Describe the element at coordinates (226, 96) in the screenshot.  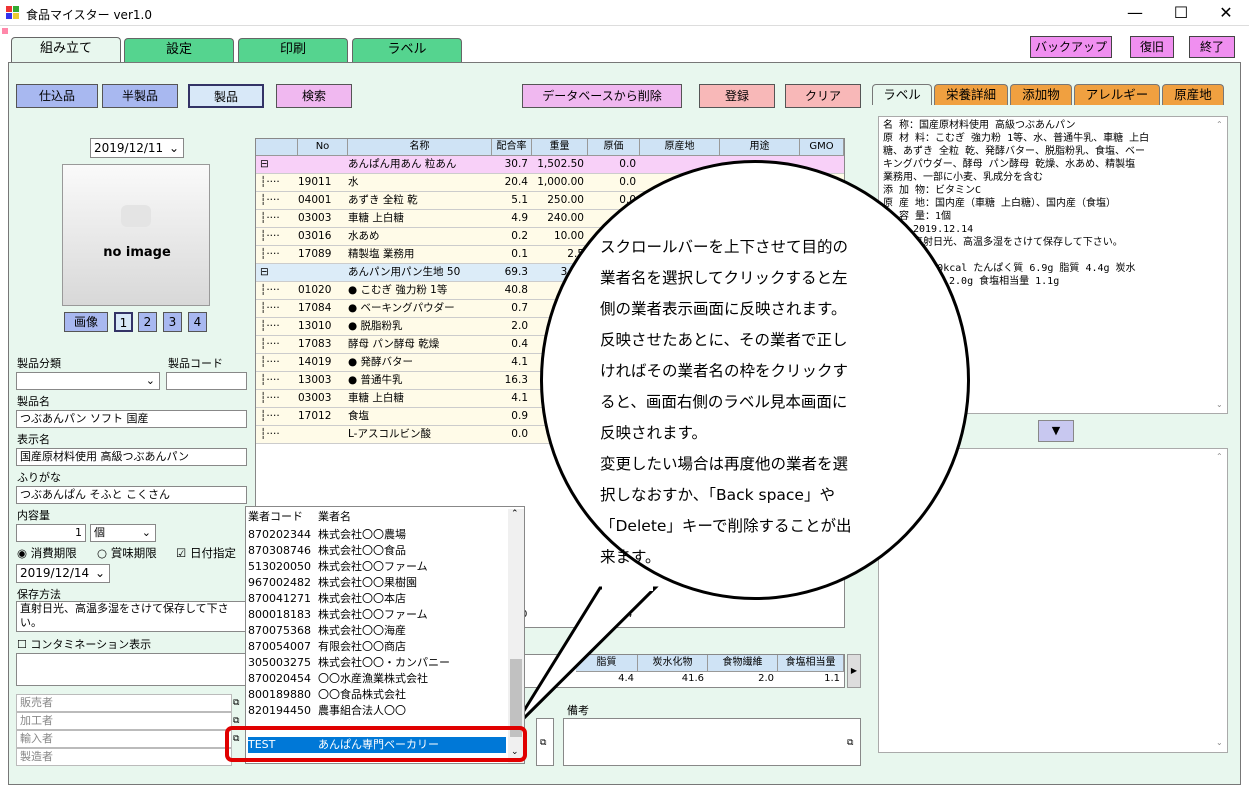
I see `seihin-button: 製品` at that location.